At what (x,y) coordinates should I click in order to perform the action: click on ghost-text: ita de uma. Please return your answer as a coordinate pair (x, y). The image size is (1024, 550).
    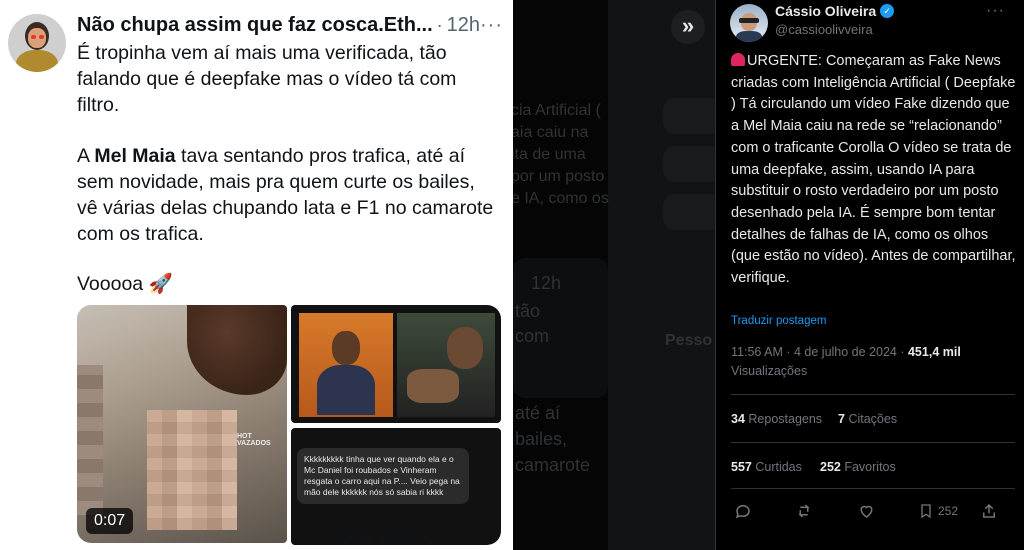
    Looking at the image, I should click on (549, 154).